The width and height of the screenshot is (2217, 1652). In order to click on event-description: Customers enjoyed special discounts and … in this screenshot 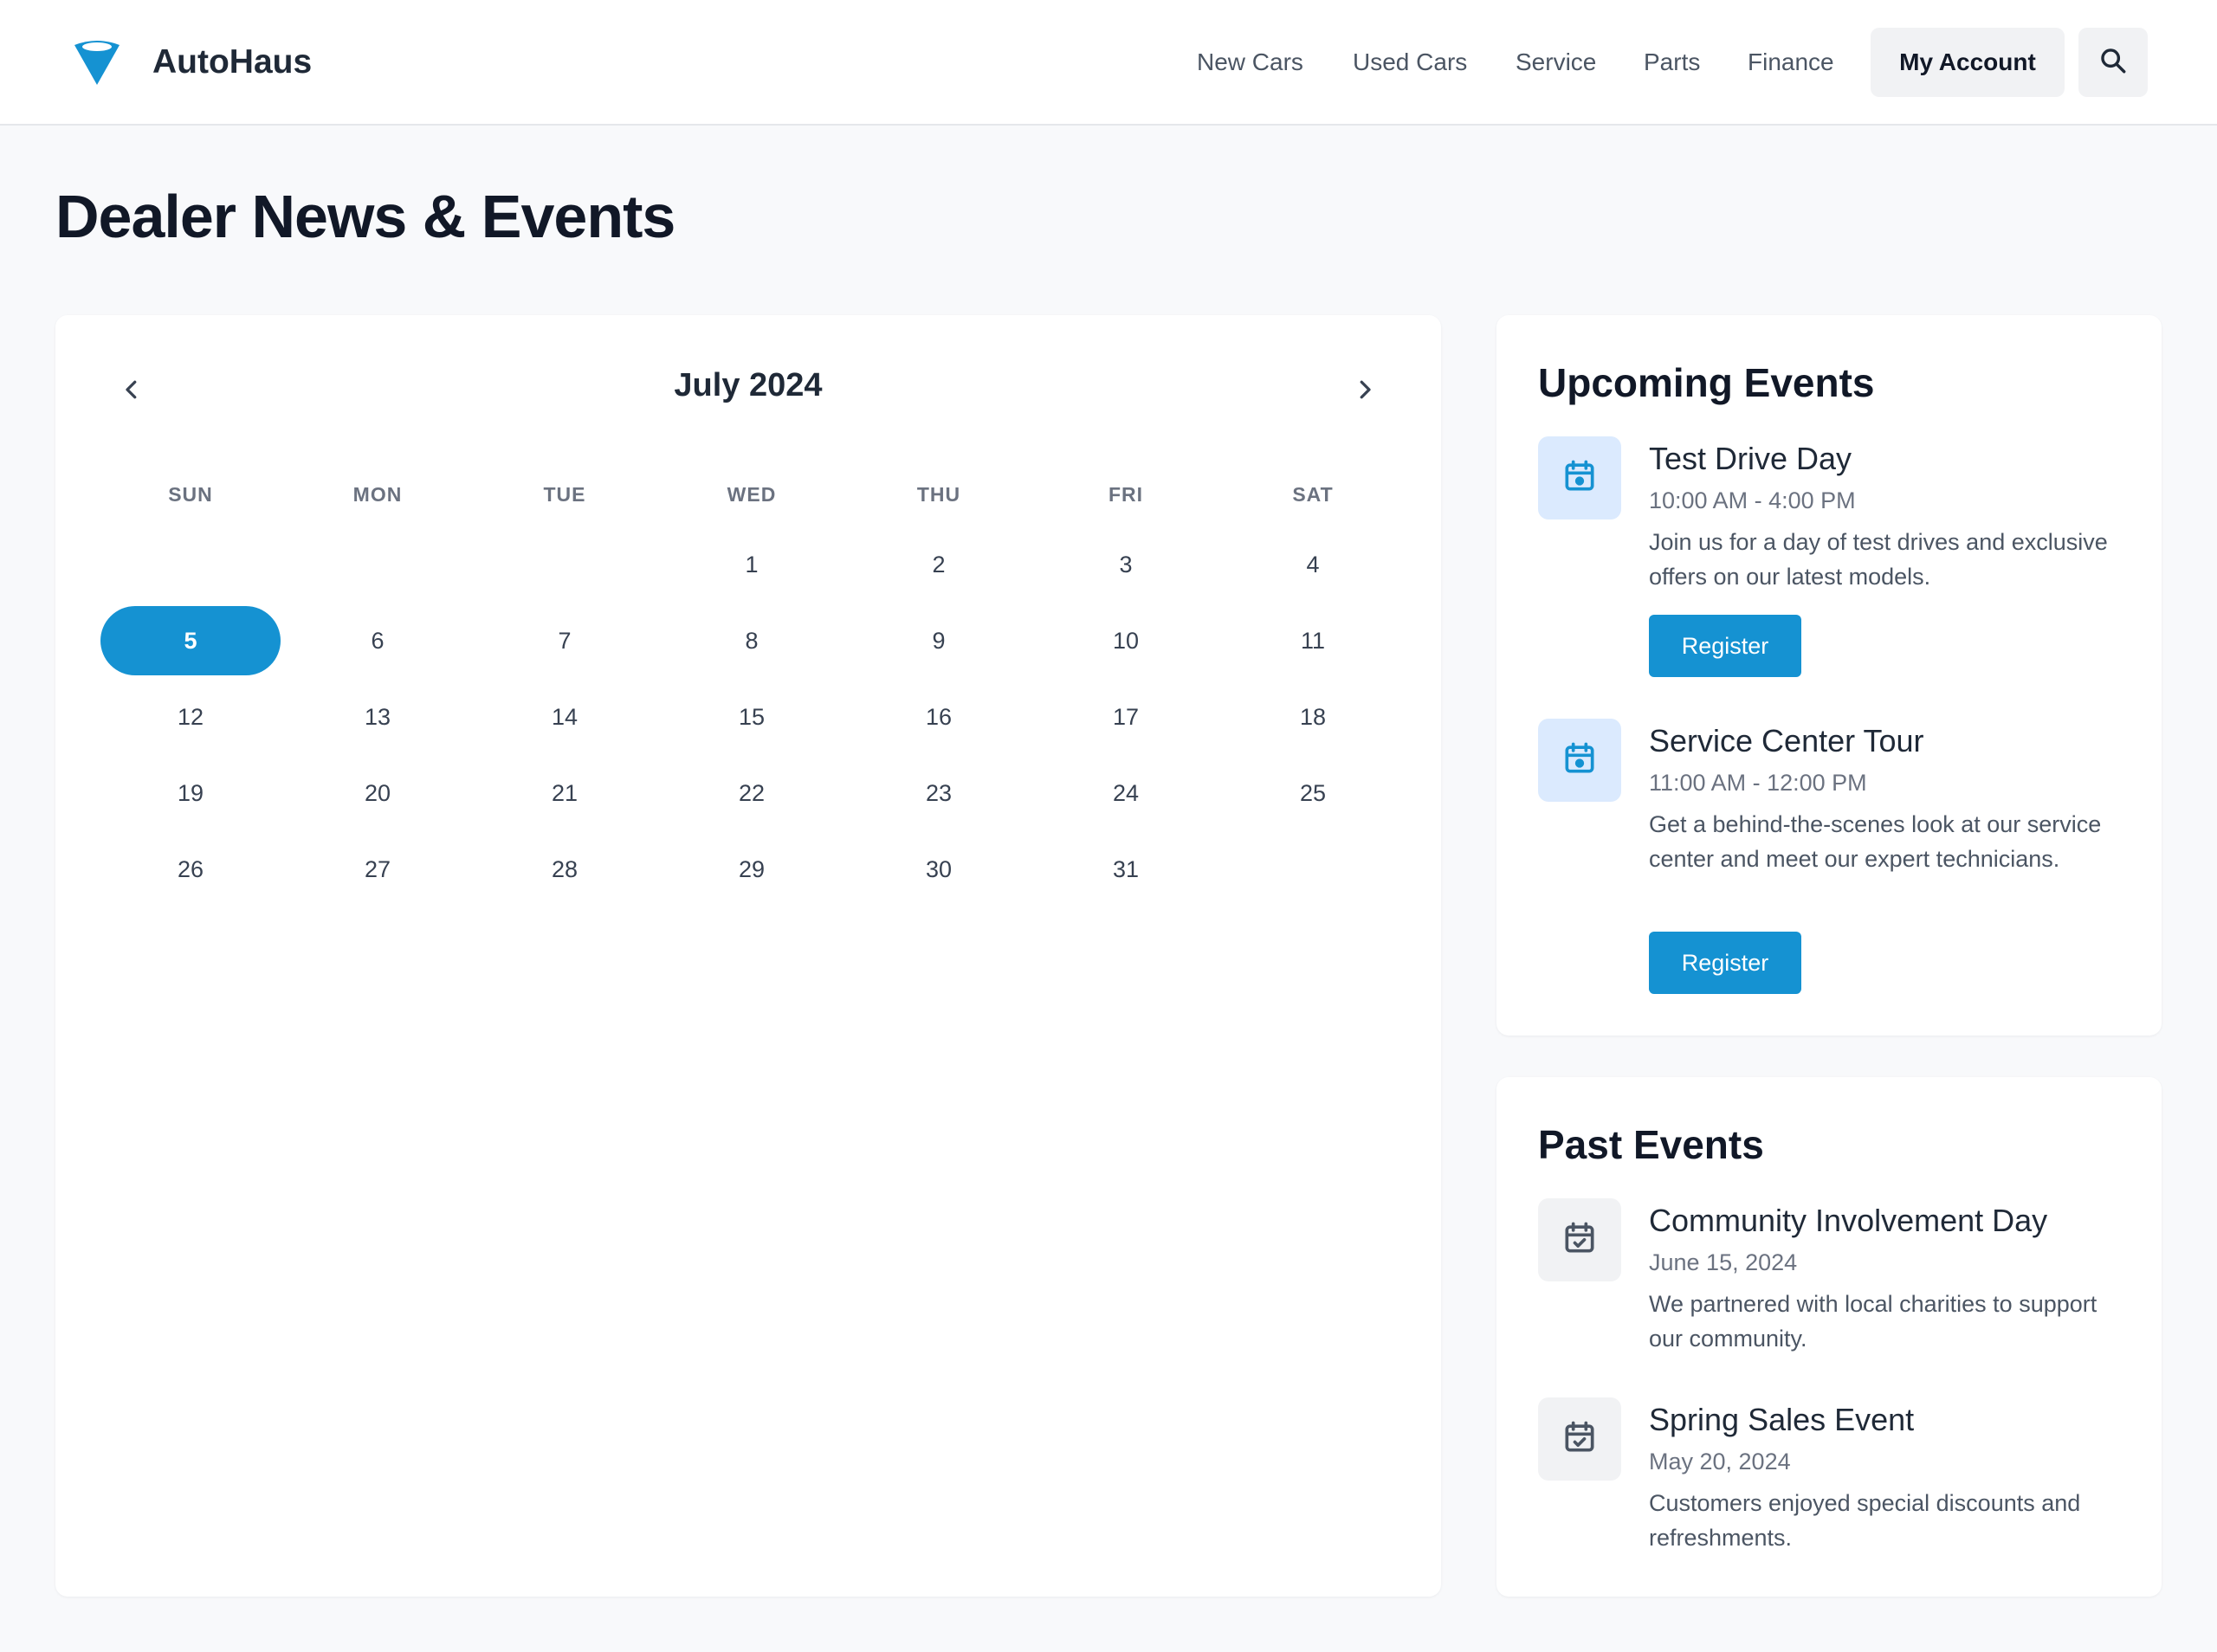, I will do `click(1865, 1520)`.